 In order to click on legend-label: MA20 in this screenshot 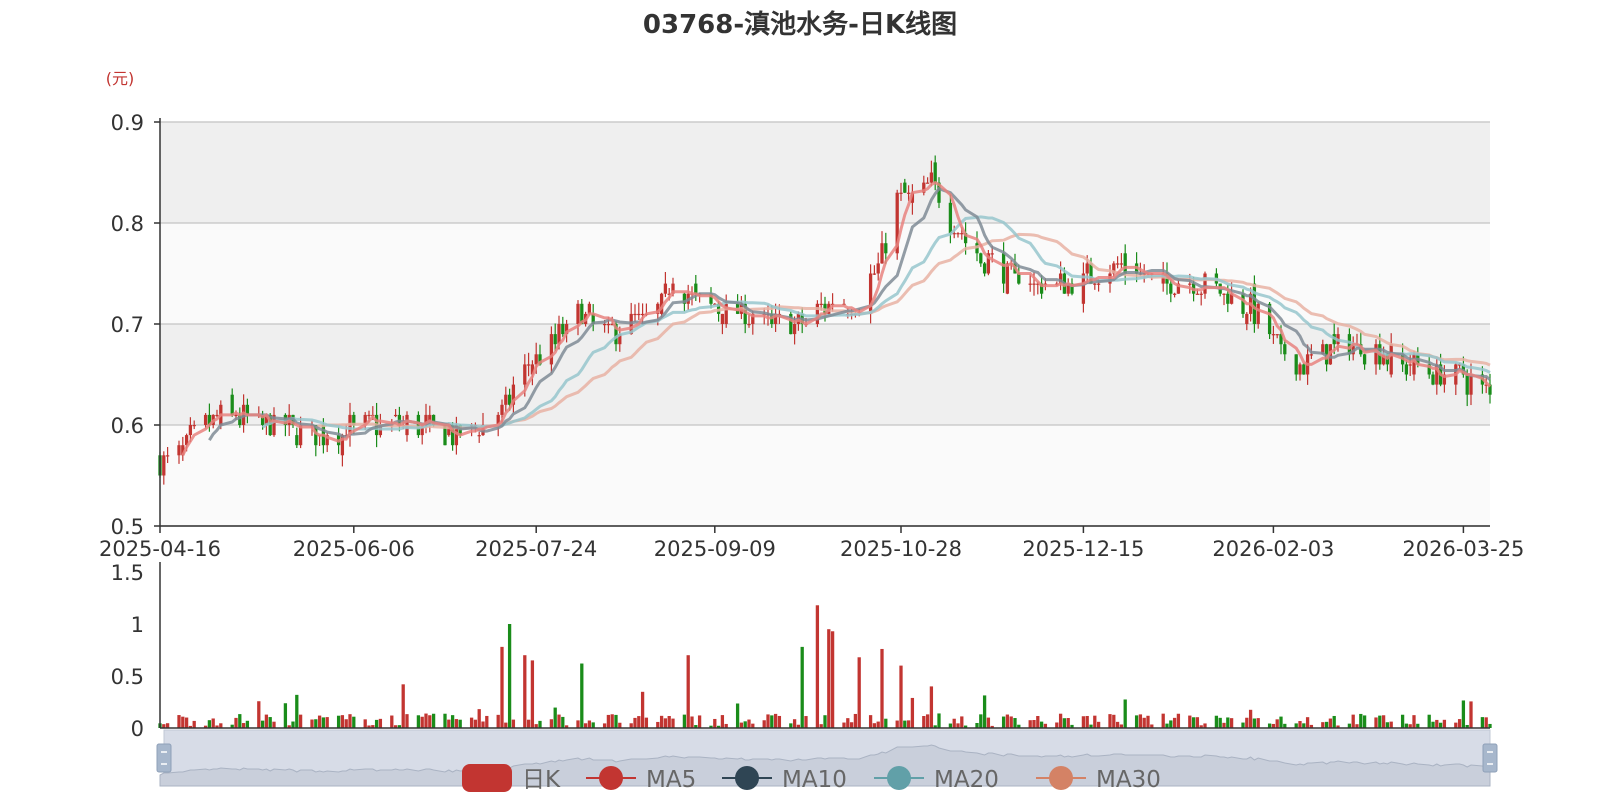, I will do `click(966, 780)`.